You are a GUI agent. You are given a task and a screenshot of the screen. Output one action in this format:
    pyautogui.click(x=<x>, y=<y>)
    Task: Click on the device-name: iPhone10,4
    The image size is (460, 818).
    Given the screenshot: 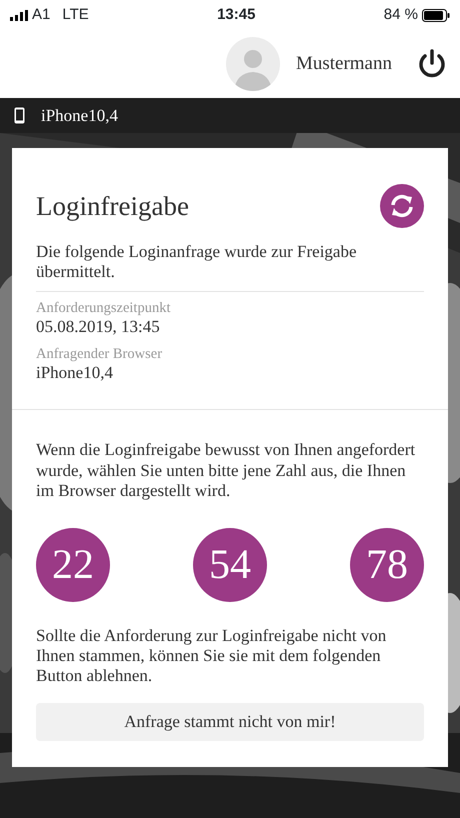 What is the action you would take?
    pyautogui.click(x=79, y=115)
    